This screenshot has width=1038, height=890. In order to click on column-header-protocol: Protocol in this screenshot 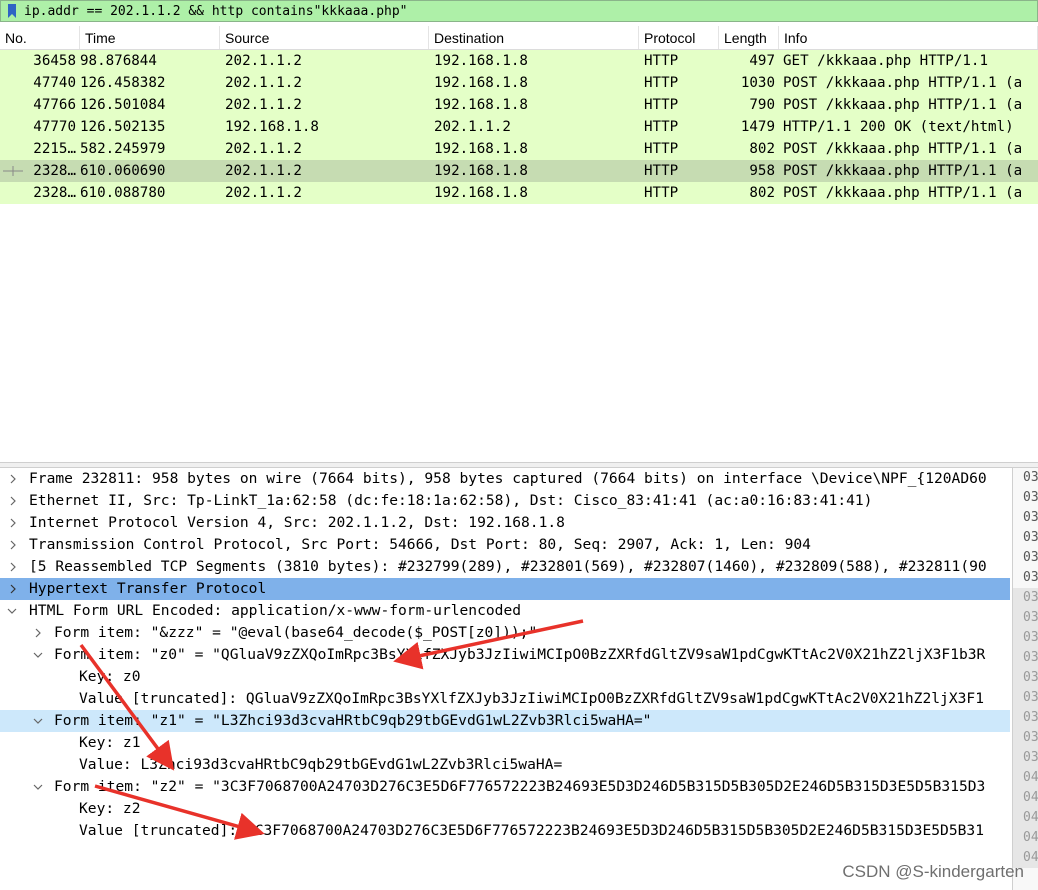, I will do `click(679, 37)`.